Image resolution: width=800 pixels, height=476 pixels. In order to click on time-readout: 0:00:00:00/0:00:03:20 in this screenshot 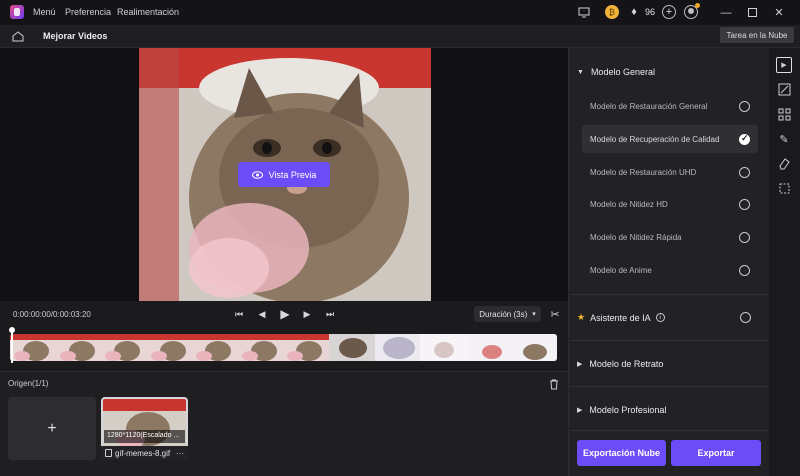, I will do `click(52, 314)`.